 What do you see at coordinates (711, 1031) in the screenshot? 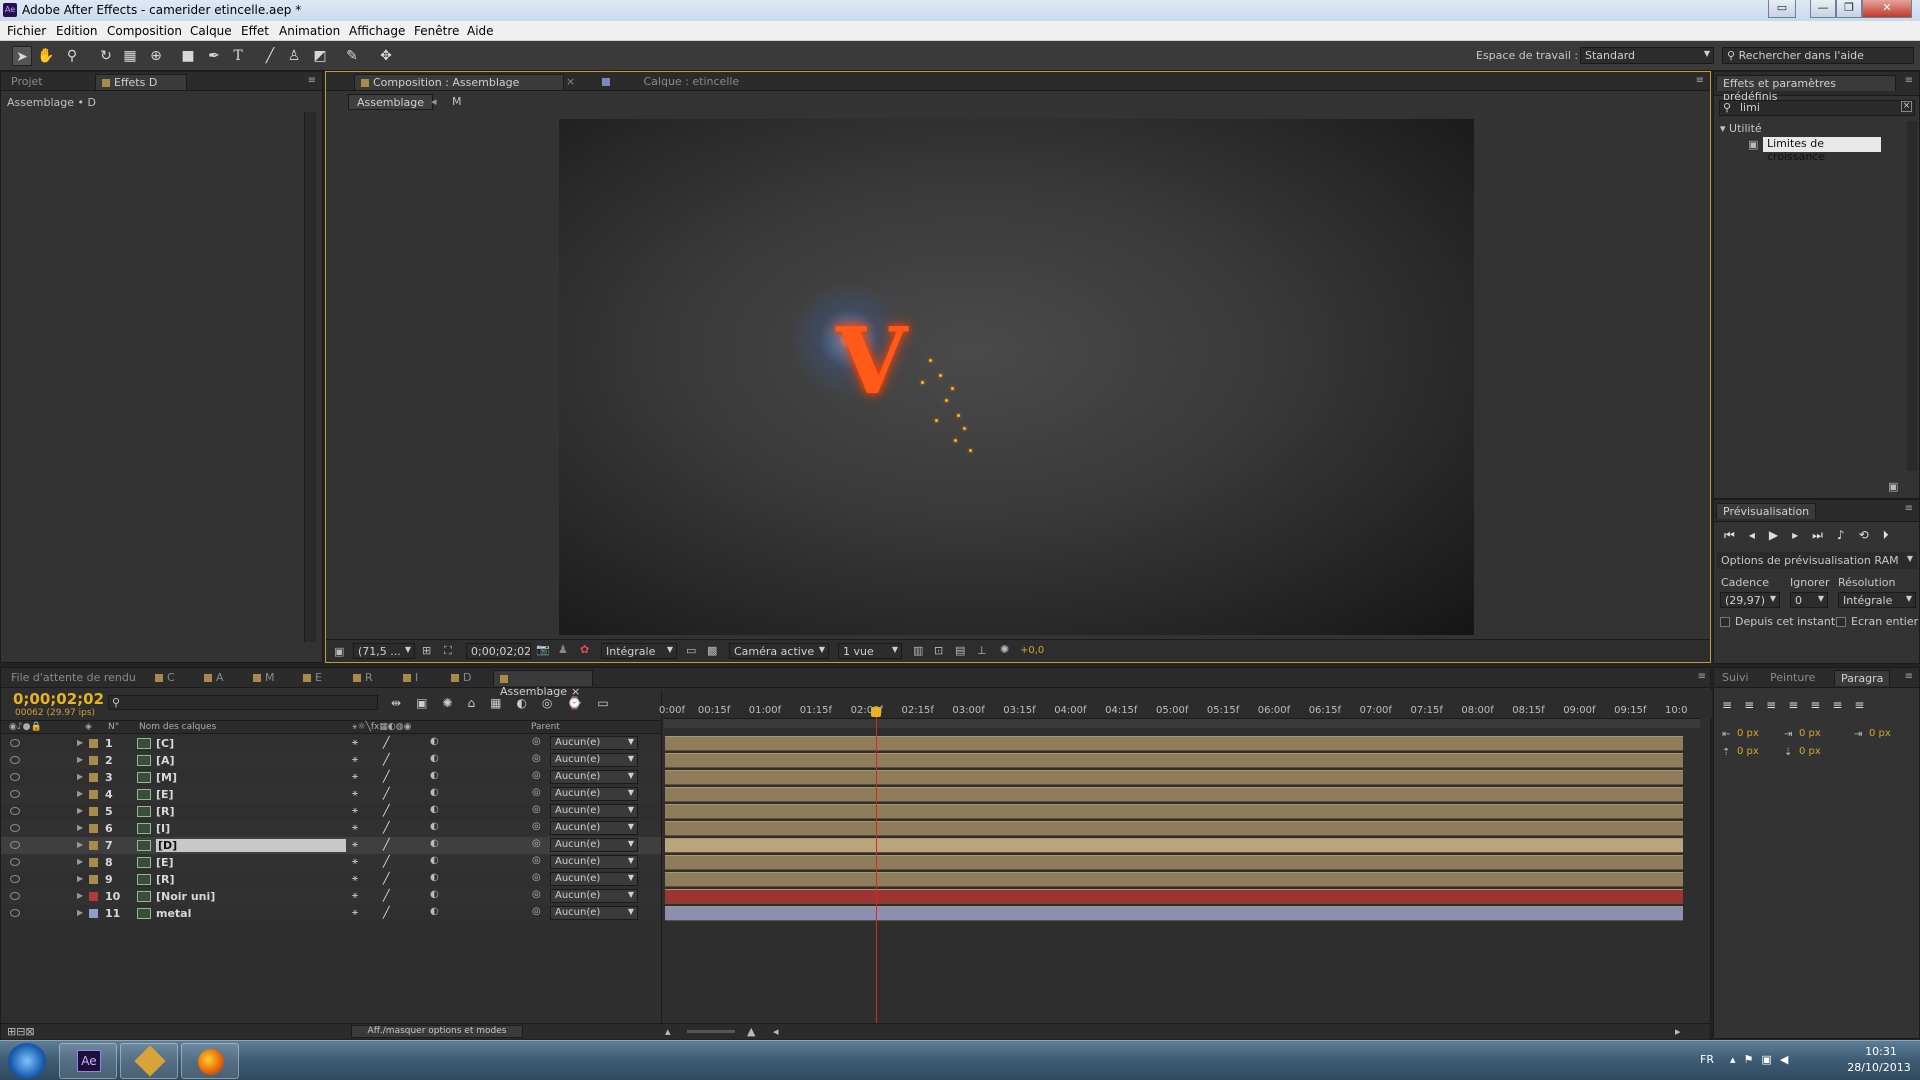
I see `time-zoom-slider` at bounding box center [711, 1031].